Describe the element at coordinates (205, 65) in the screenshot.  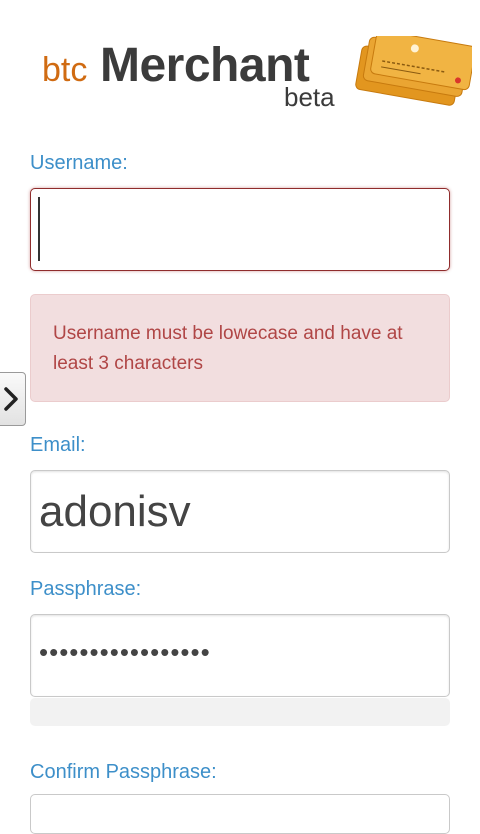
I see `logo-merchant-text: Merchant` at that location.